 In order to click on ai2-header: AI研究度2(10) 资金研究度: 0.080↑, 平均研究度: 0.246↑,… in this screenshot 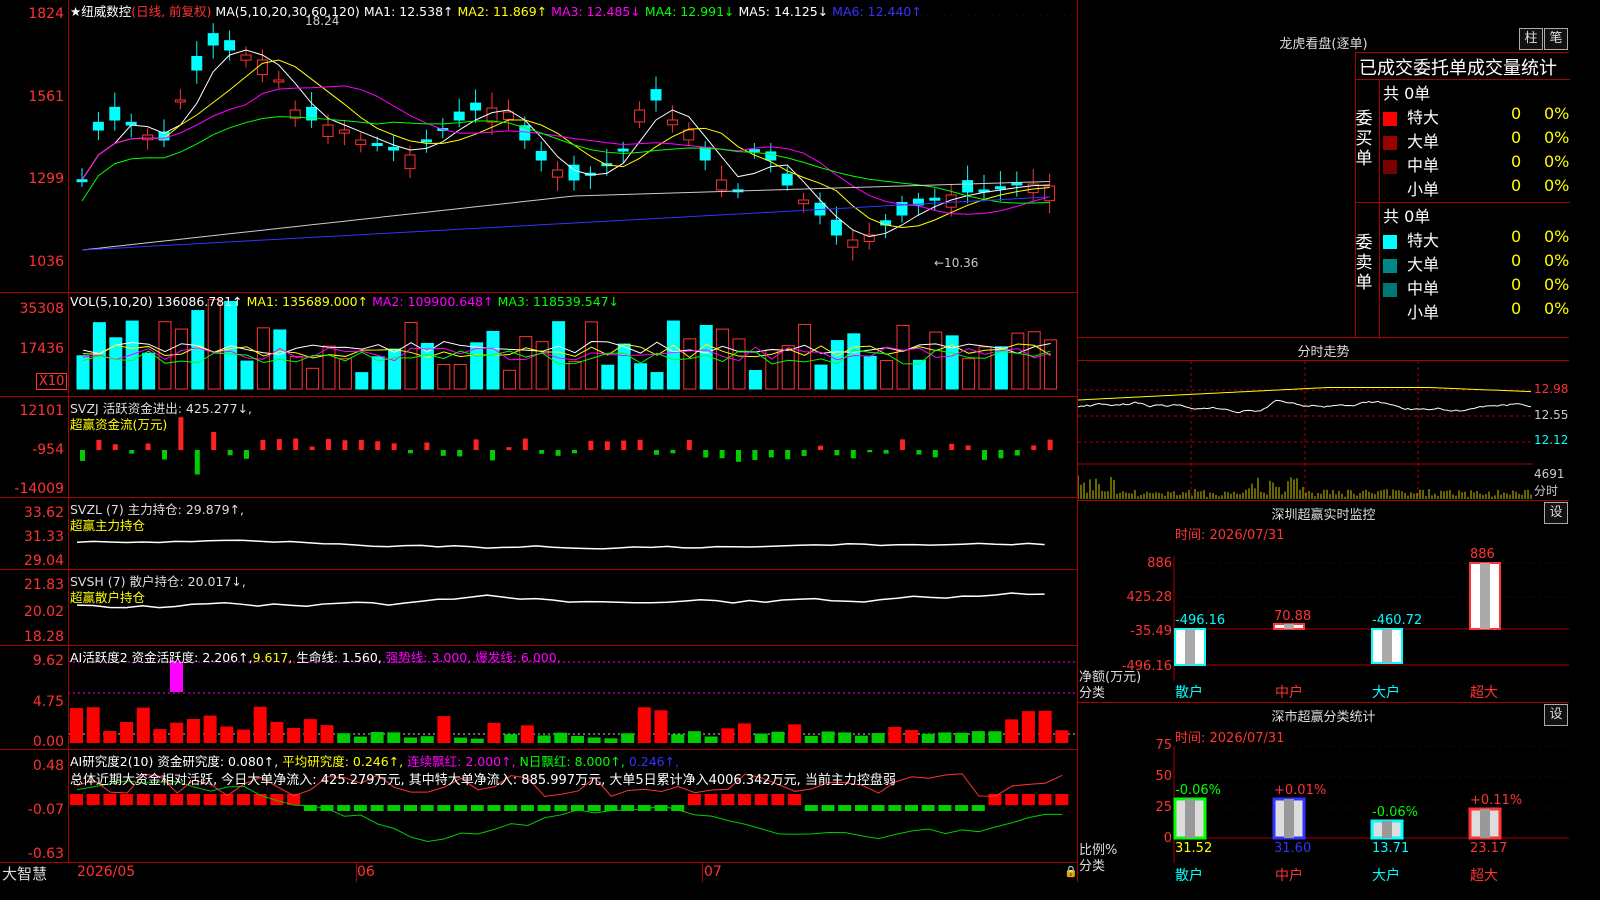, I will do `click(374, 760)`.